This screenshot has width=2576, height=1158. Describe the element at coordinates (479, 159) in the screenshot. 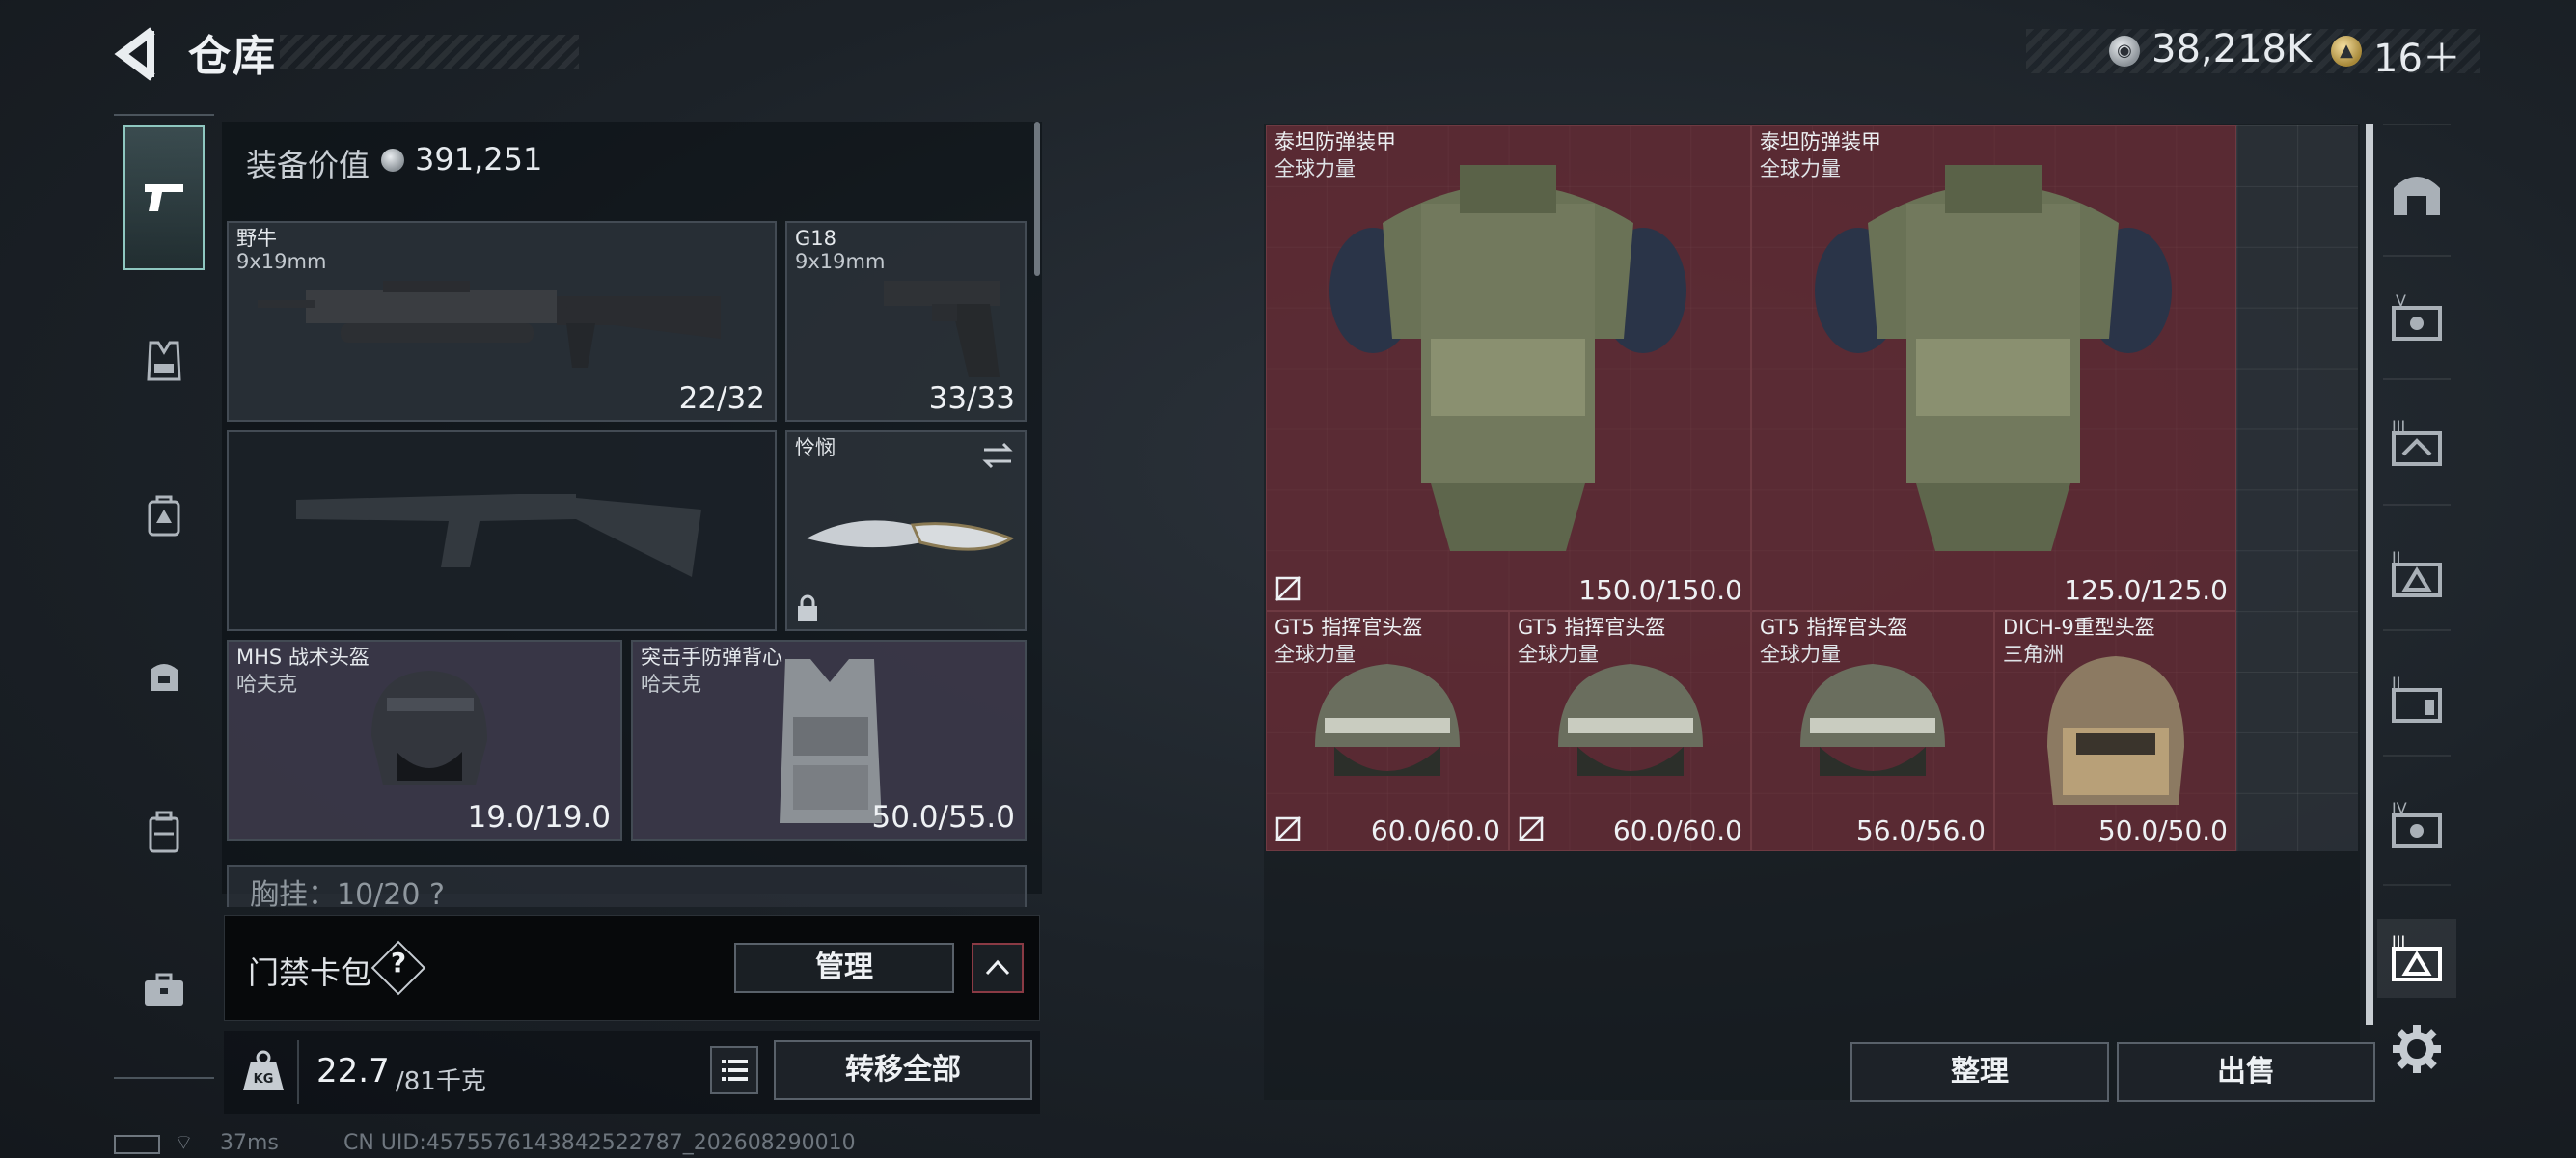

I see `equipment-value: 391,251` at that location.